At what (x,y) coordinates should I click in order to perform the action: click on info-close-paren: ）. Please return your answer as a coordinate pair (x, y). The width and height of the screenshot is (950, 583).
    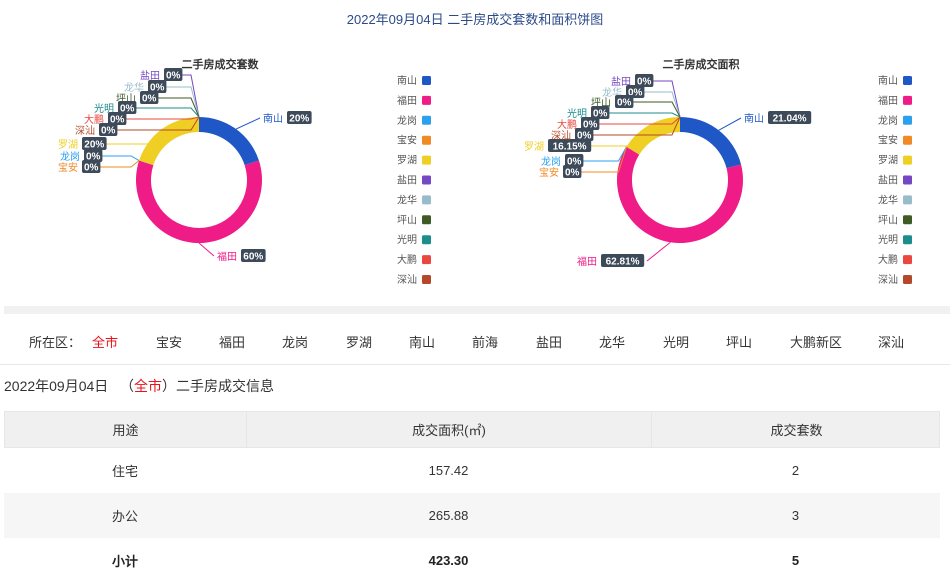
    Looking at the image, I should click on (168, 386).